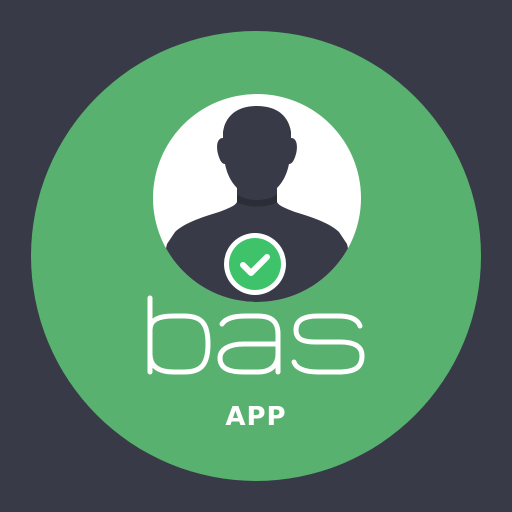  I want to click on checkmark-icon, so click(255, 265).